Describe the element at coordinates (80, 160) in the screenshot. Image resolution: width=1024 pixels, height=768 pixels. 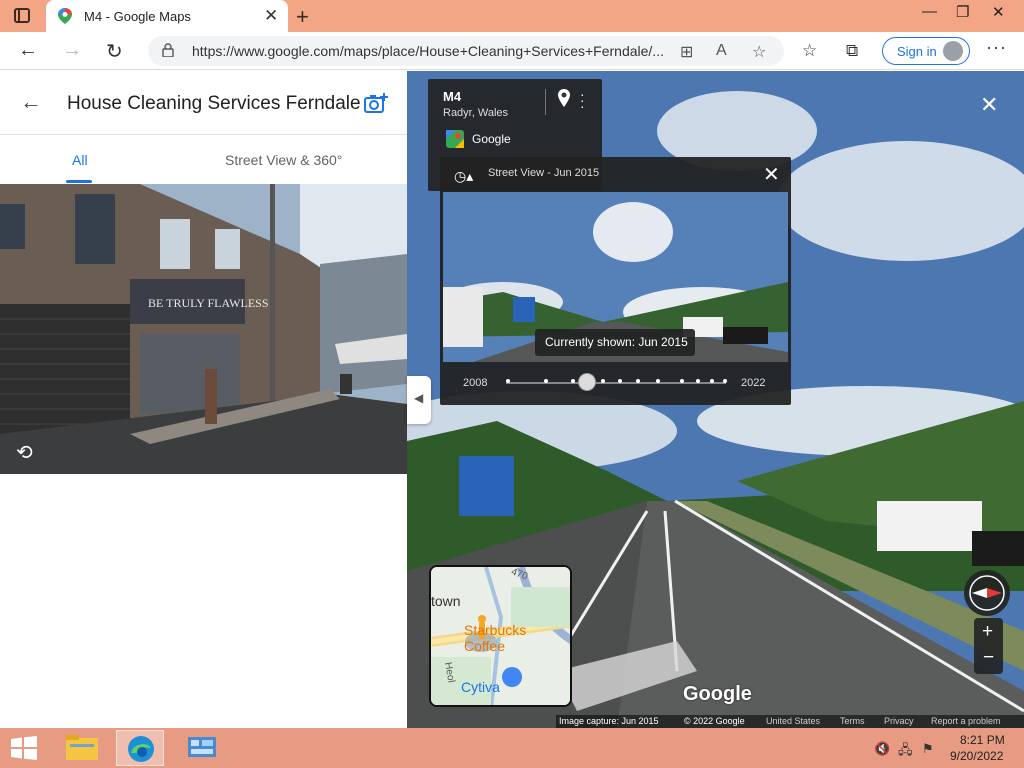
I see `tab-all: All` at that location.